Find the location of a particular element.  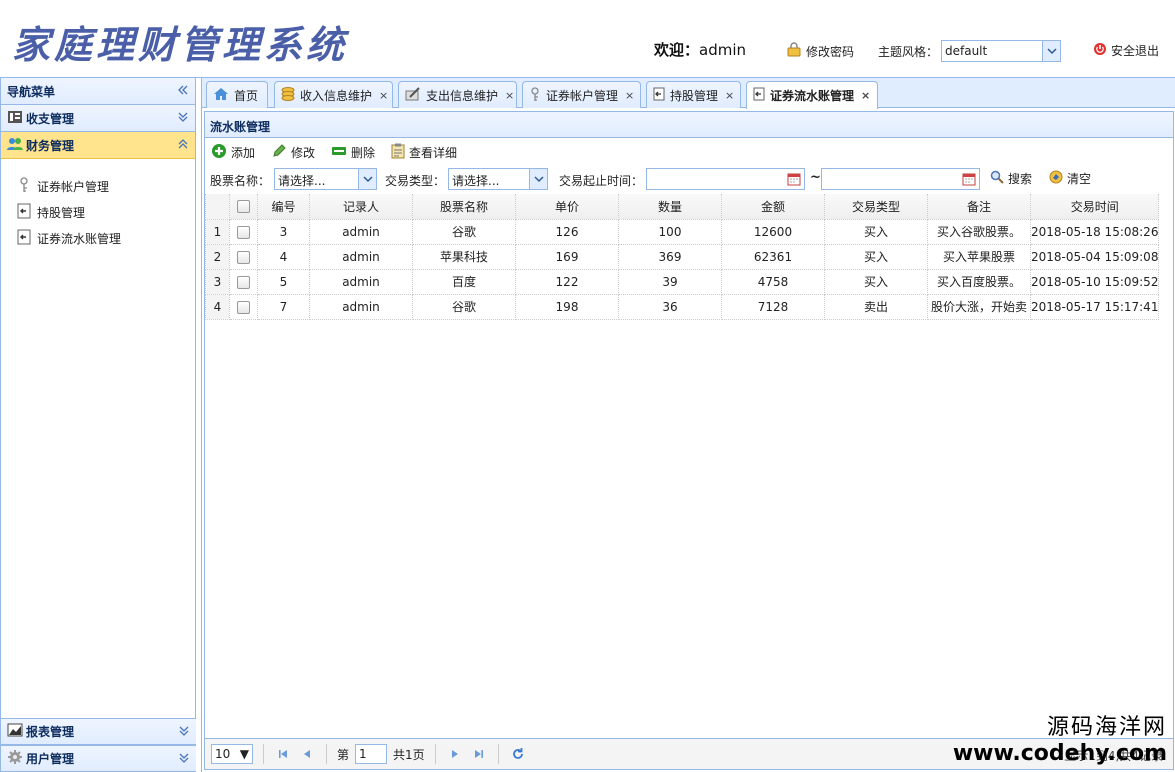

table-header-row: 编号 记录人 股票名称 单价 数量 金额 交易类型 备注 交易时间 is located at coordinates (682, 207).